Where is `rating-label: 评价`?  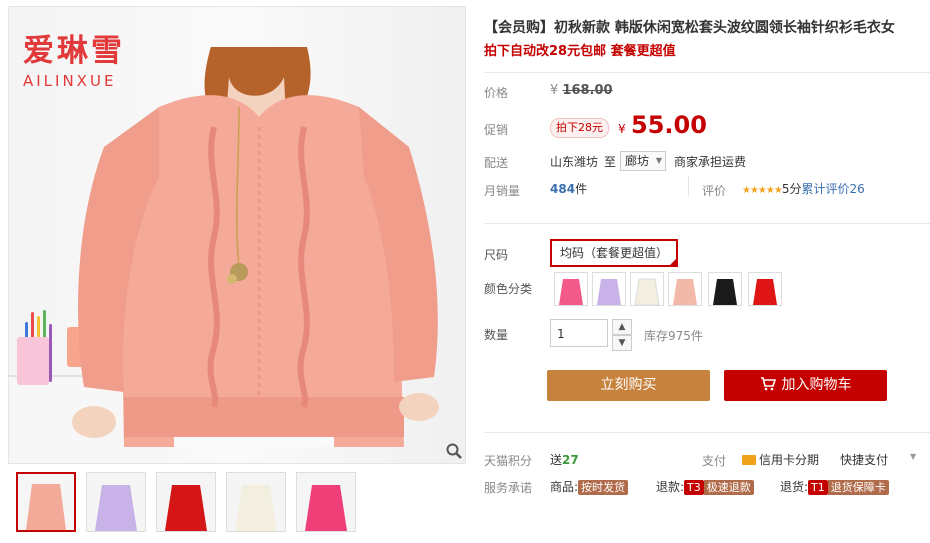
rating-label: 评价 is located at coordinates (714, 191).